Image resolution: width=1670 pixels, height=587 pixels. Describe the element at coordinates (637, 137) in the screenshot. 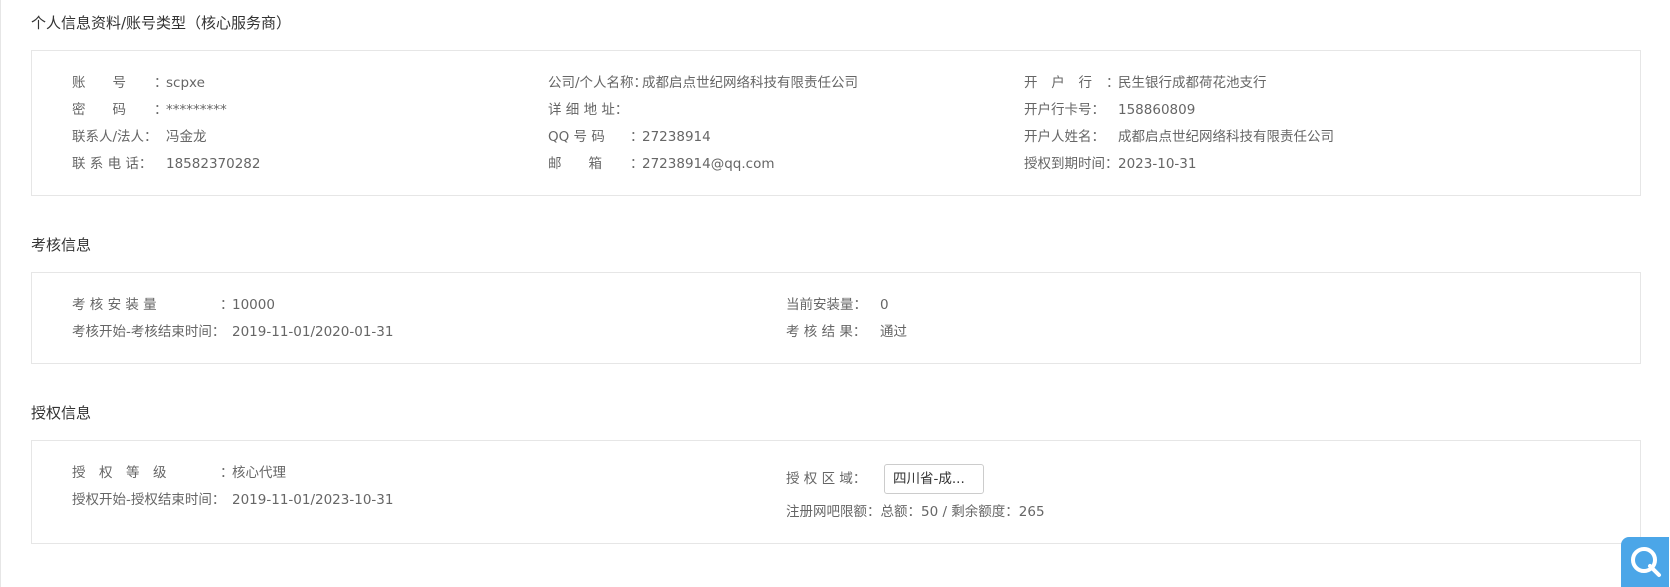

I see `qq-colon: ：` at that location.